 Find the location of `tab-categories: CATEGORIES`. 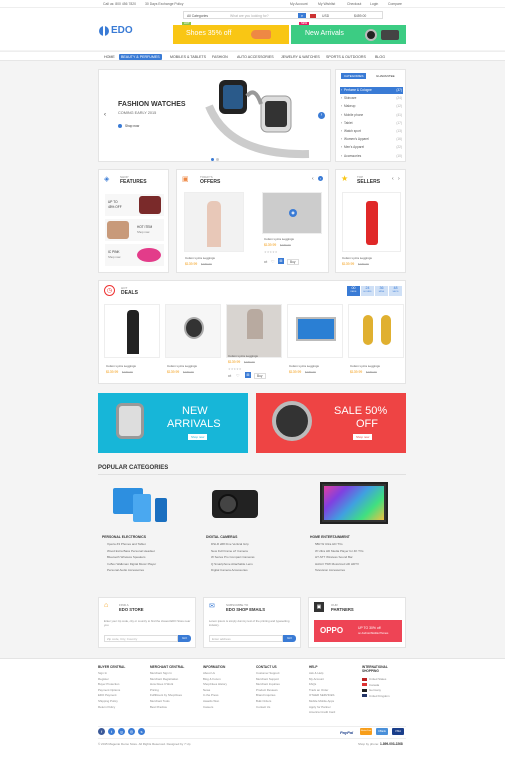

tab-categories: CATEGORIES is located at coordinates (354, 76).